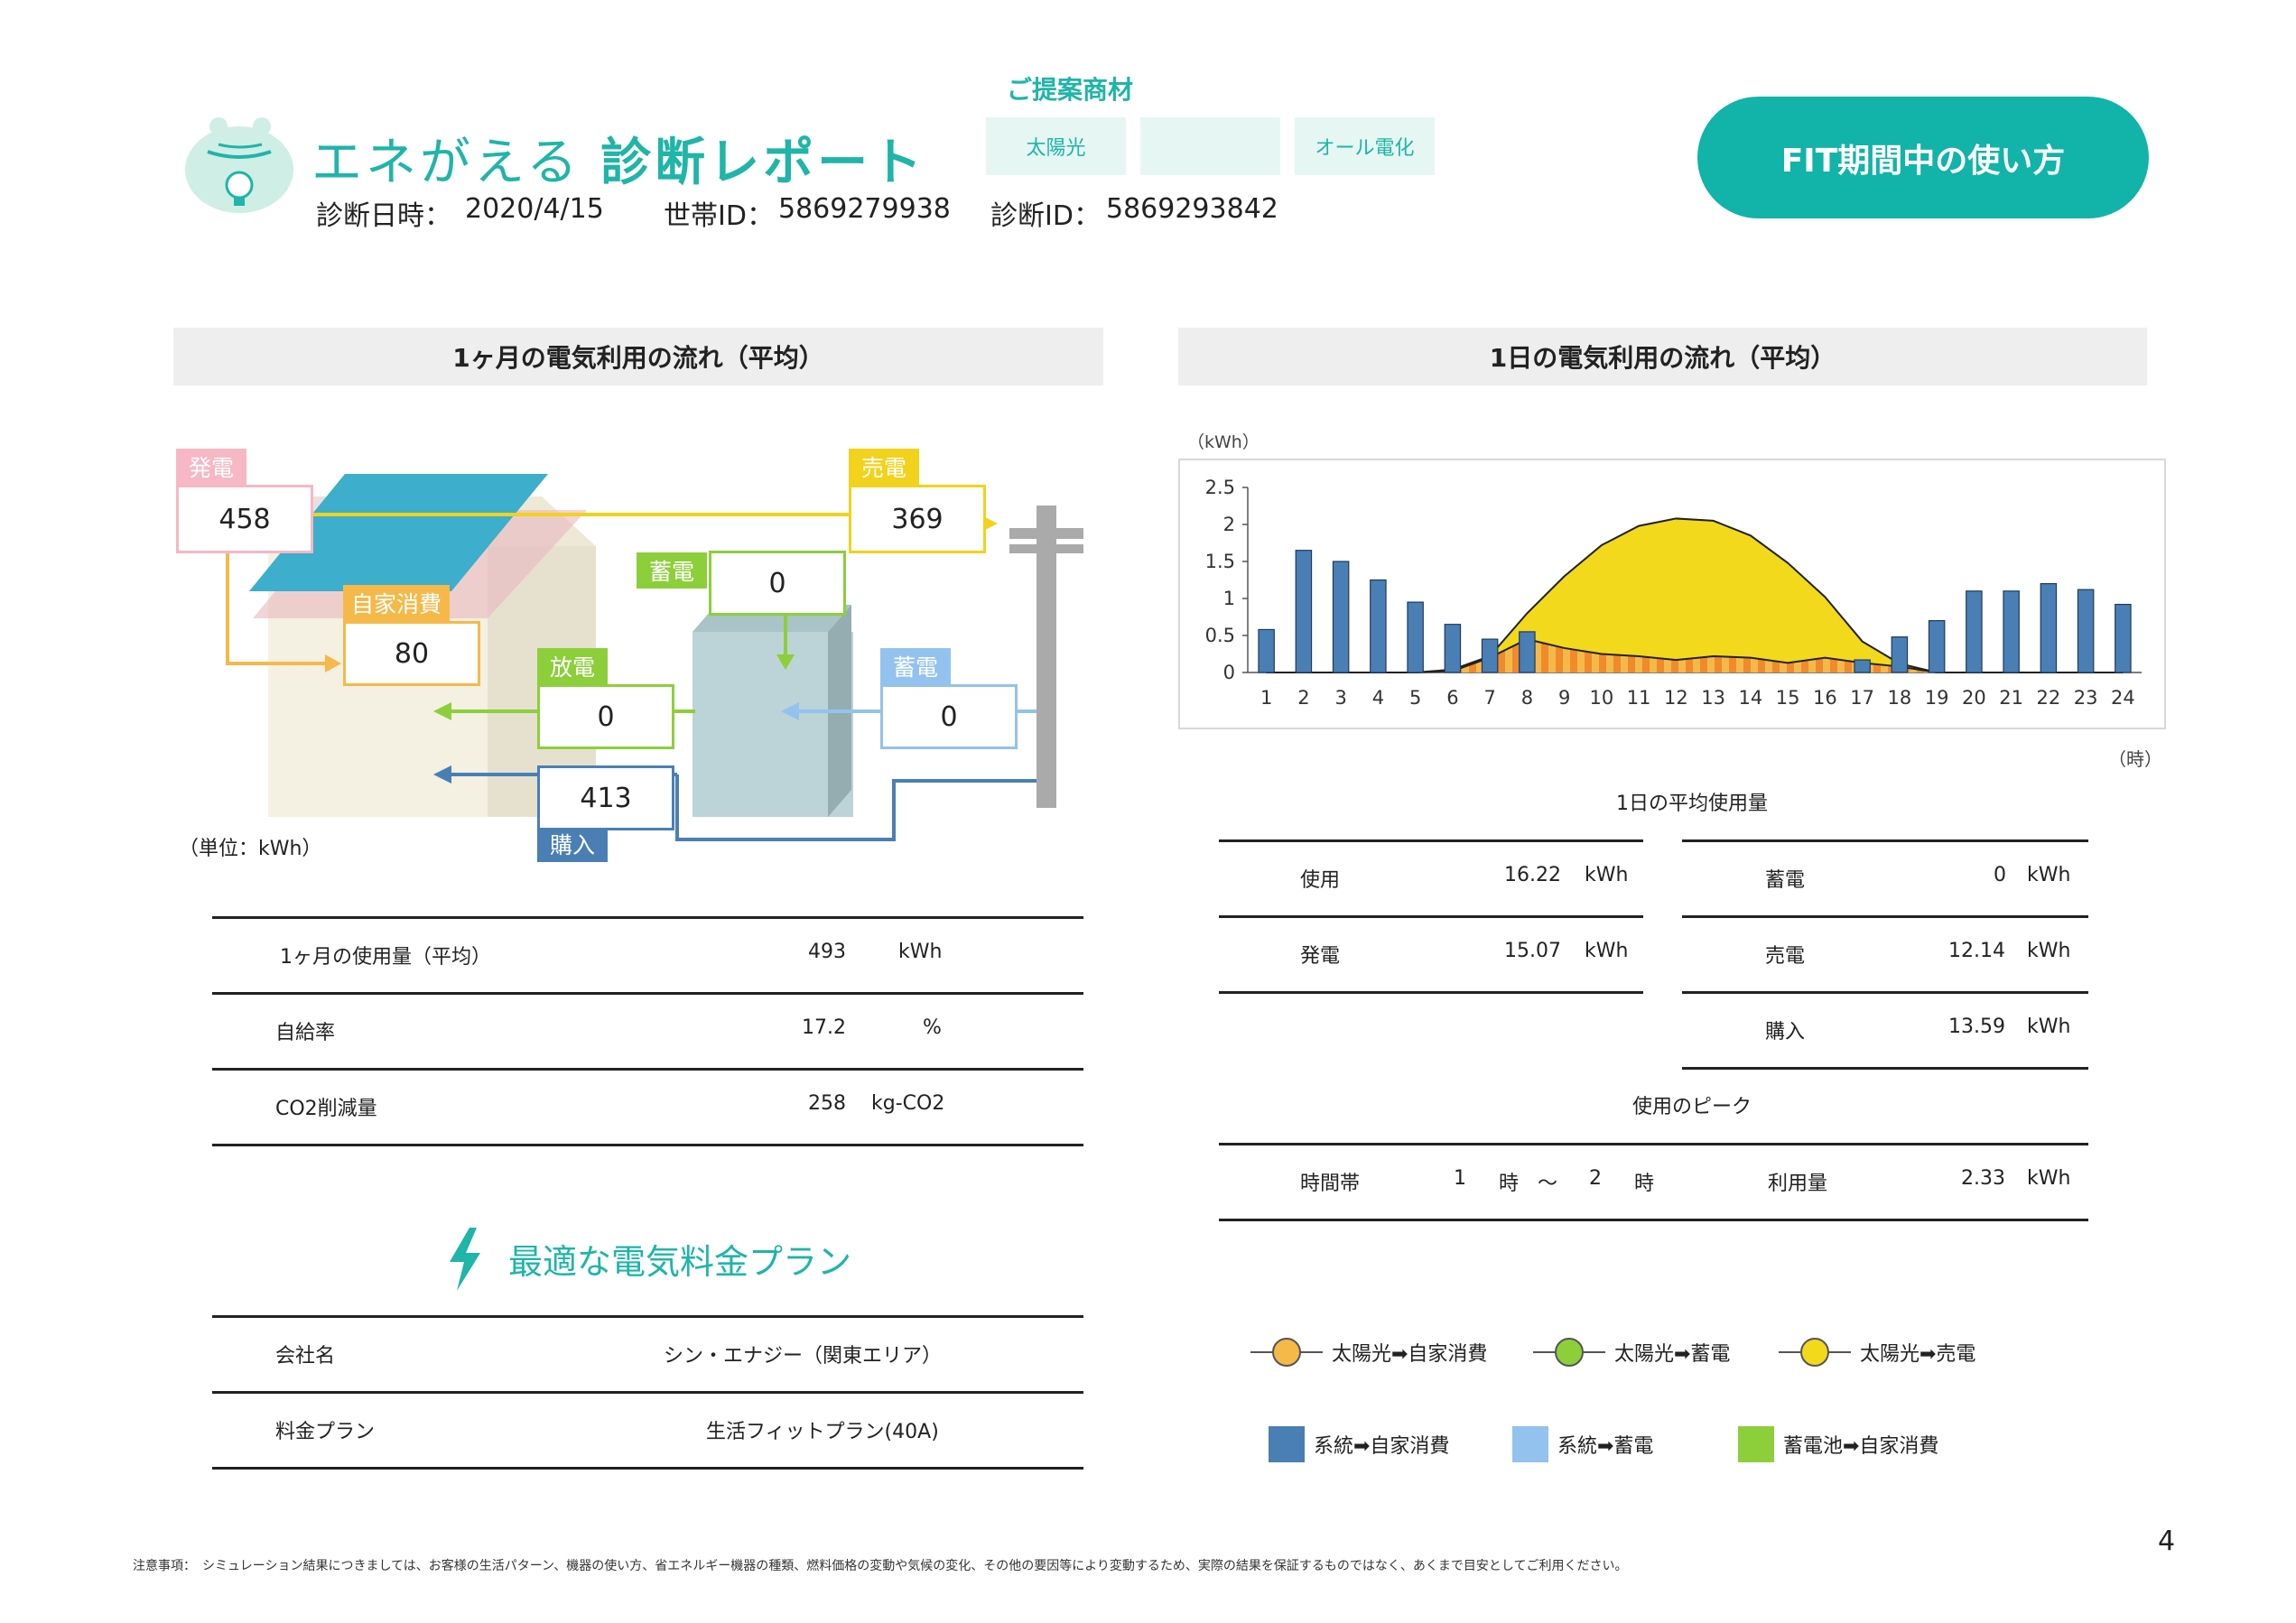 The image size is (2296, 1623). I want to click on x-tick-label: 14, so click(1751, 698).